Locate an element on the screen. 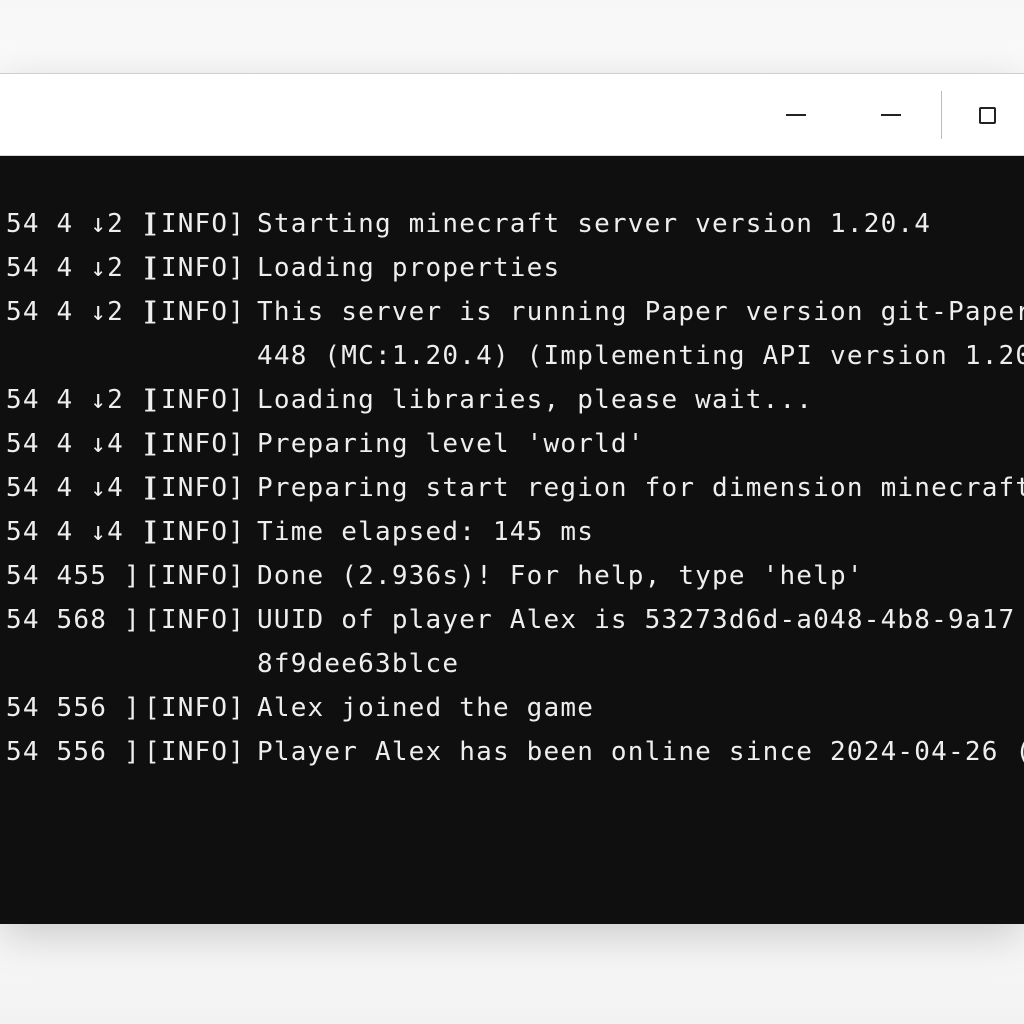  log-line: 54 4 ↓4 ] [INFO] Time elapsed: 145 ms is located at coordinates (512, 532).